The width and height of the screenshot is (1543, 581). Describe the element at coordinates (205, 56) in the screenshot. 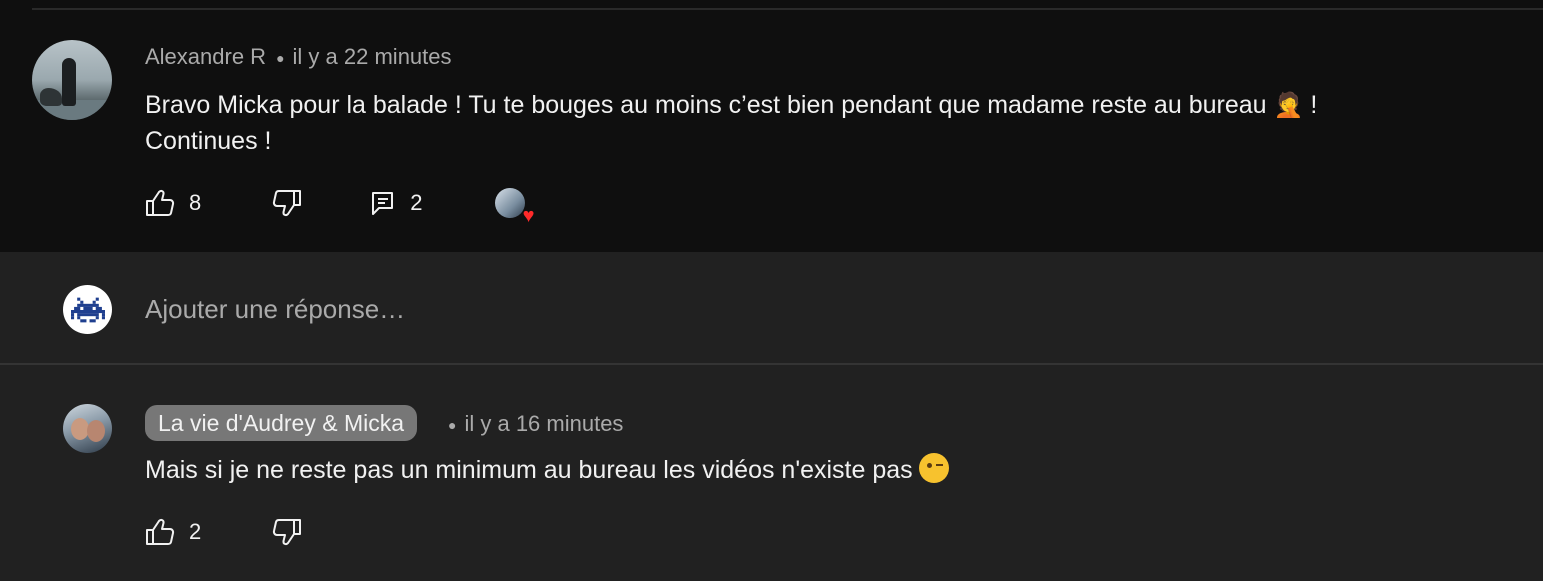

I see `comment-author-name: Alexandre R` at that location.